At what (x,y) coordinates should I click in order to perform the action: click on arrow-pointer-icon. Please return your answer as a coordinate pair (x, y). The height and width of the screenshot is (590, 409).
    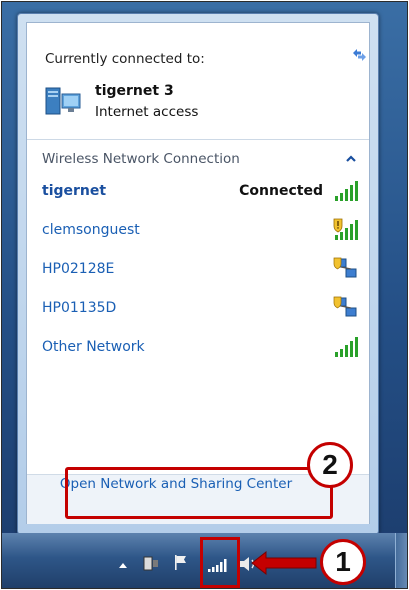
    Looking at the image, I should click on (284, 563).